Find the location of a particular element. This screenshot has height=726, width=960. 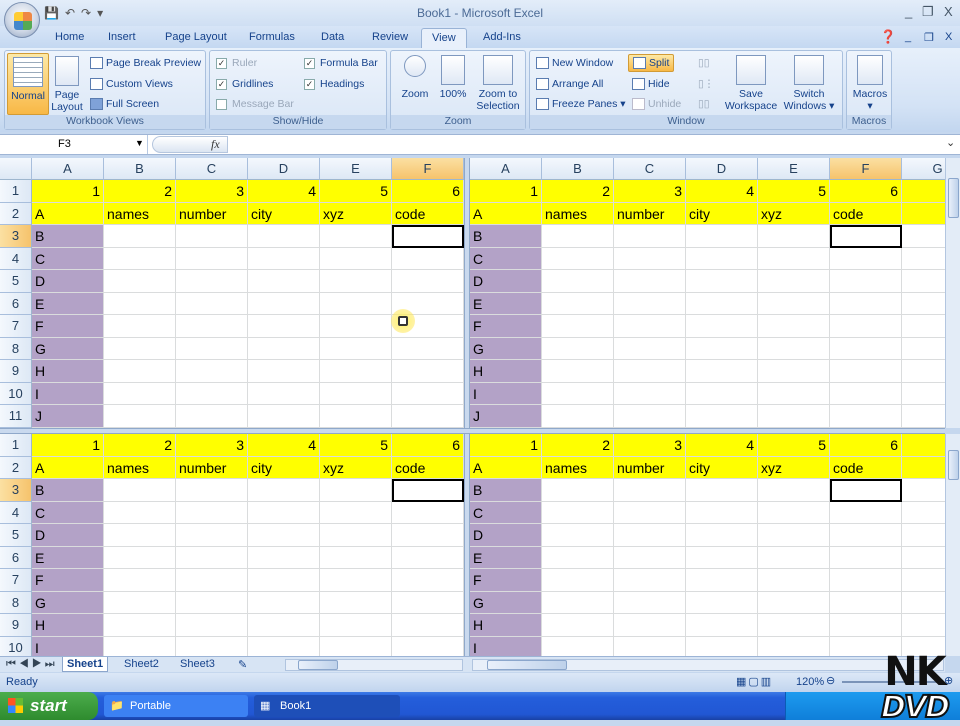

cell-c9 is located at coordinates (212, 625).